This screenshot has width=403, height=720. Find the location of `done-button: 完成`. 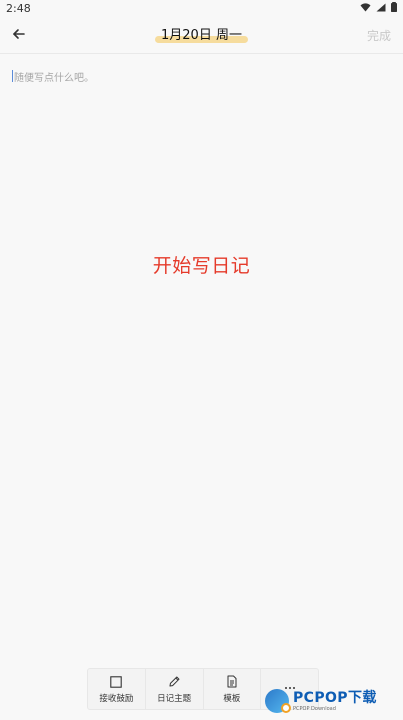

done-button: 完成 is located at coordinates (379, 35).